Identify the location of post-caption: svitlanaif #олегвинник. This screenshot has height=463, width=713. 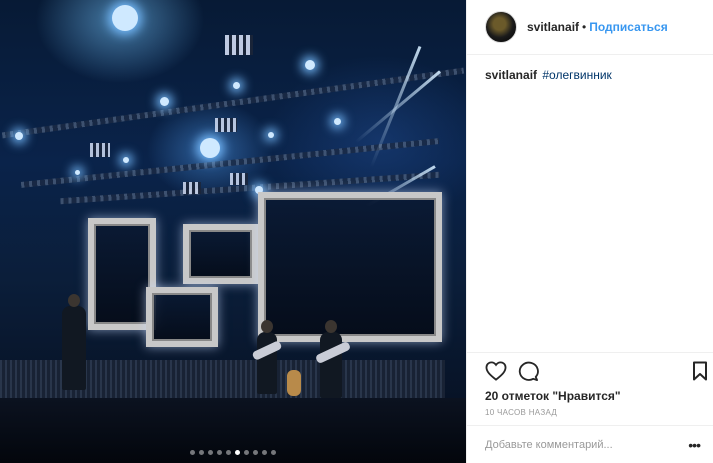
(548, 75).